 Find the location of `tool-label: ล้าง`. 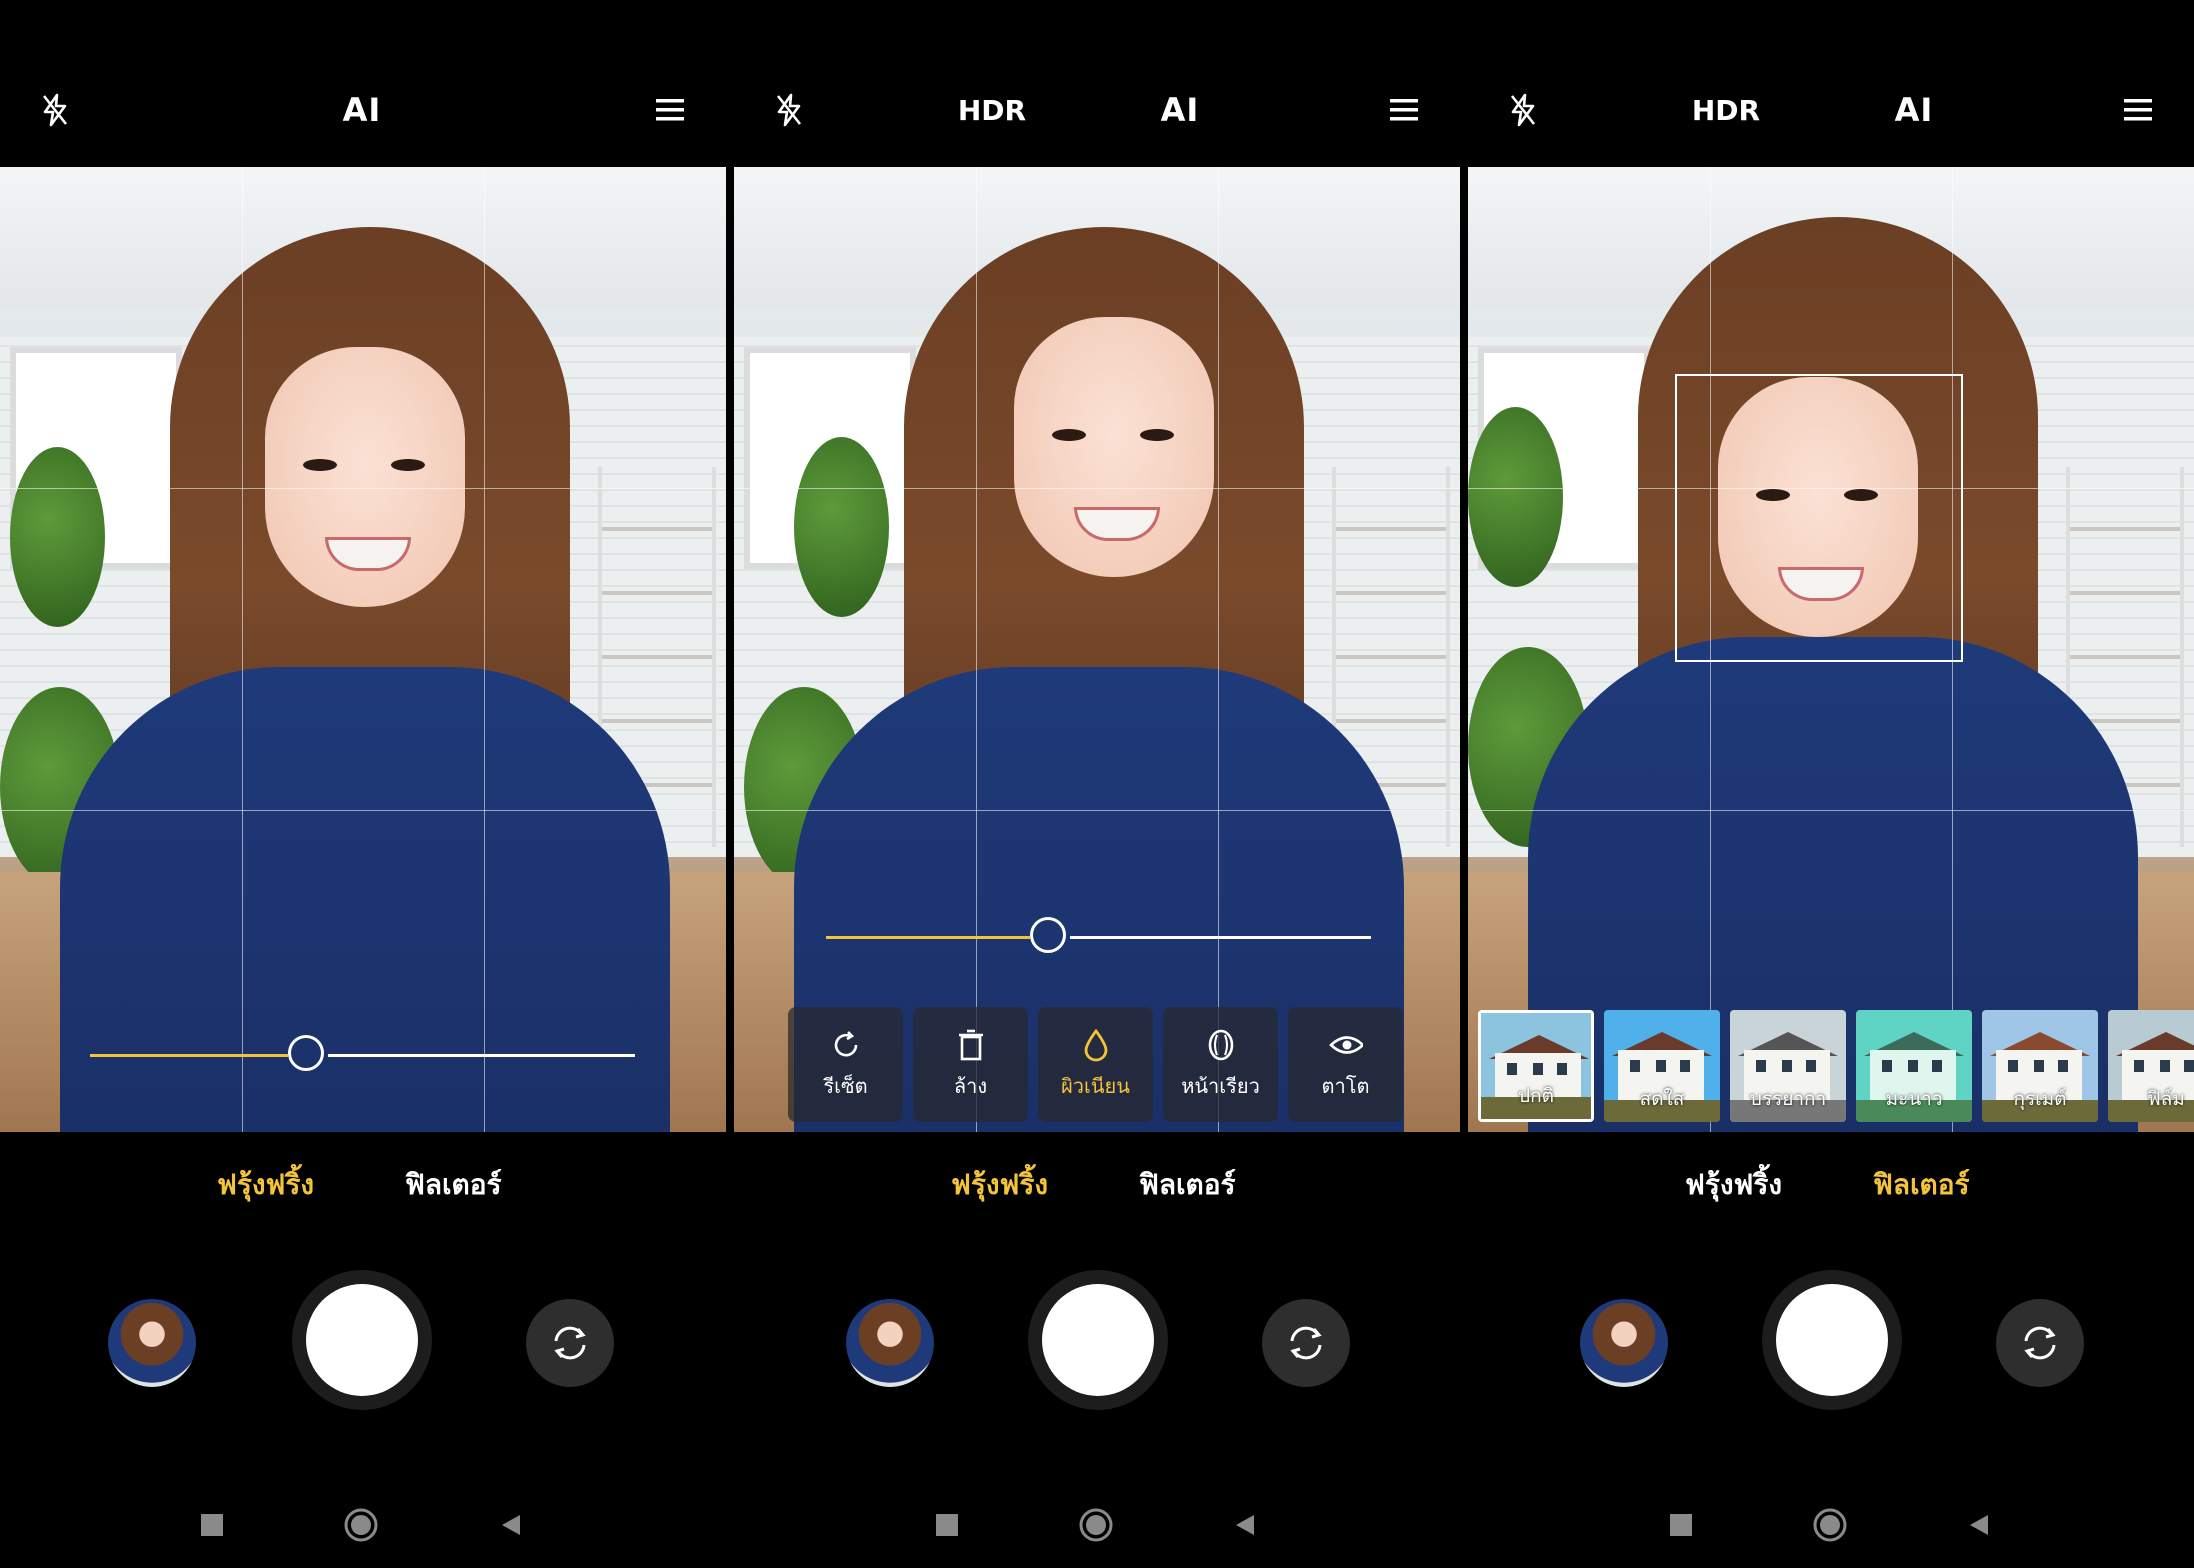

tool-label: ล้าง is located at coordinates (970, 1085).